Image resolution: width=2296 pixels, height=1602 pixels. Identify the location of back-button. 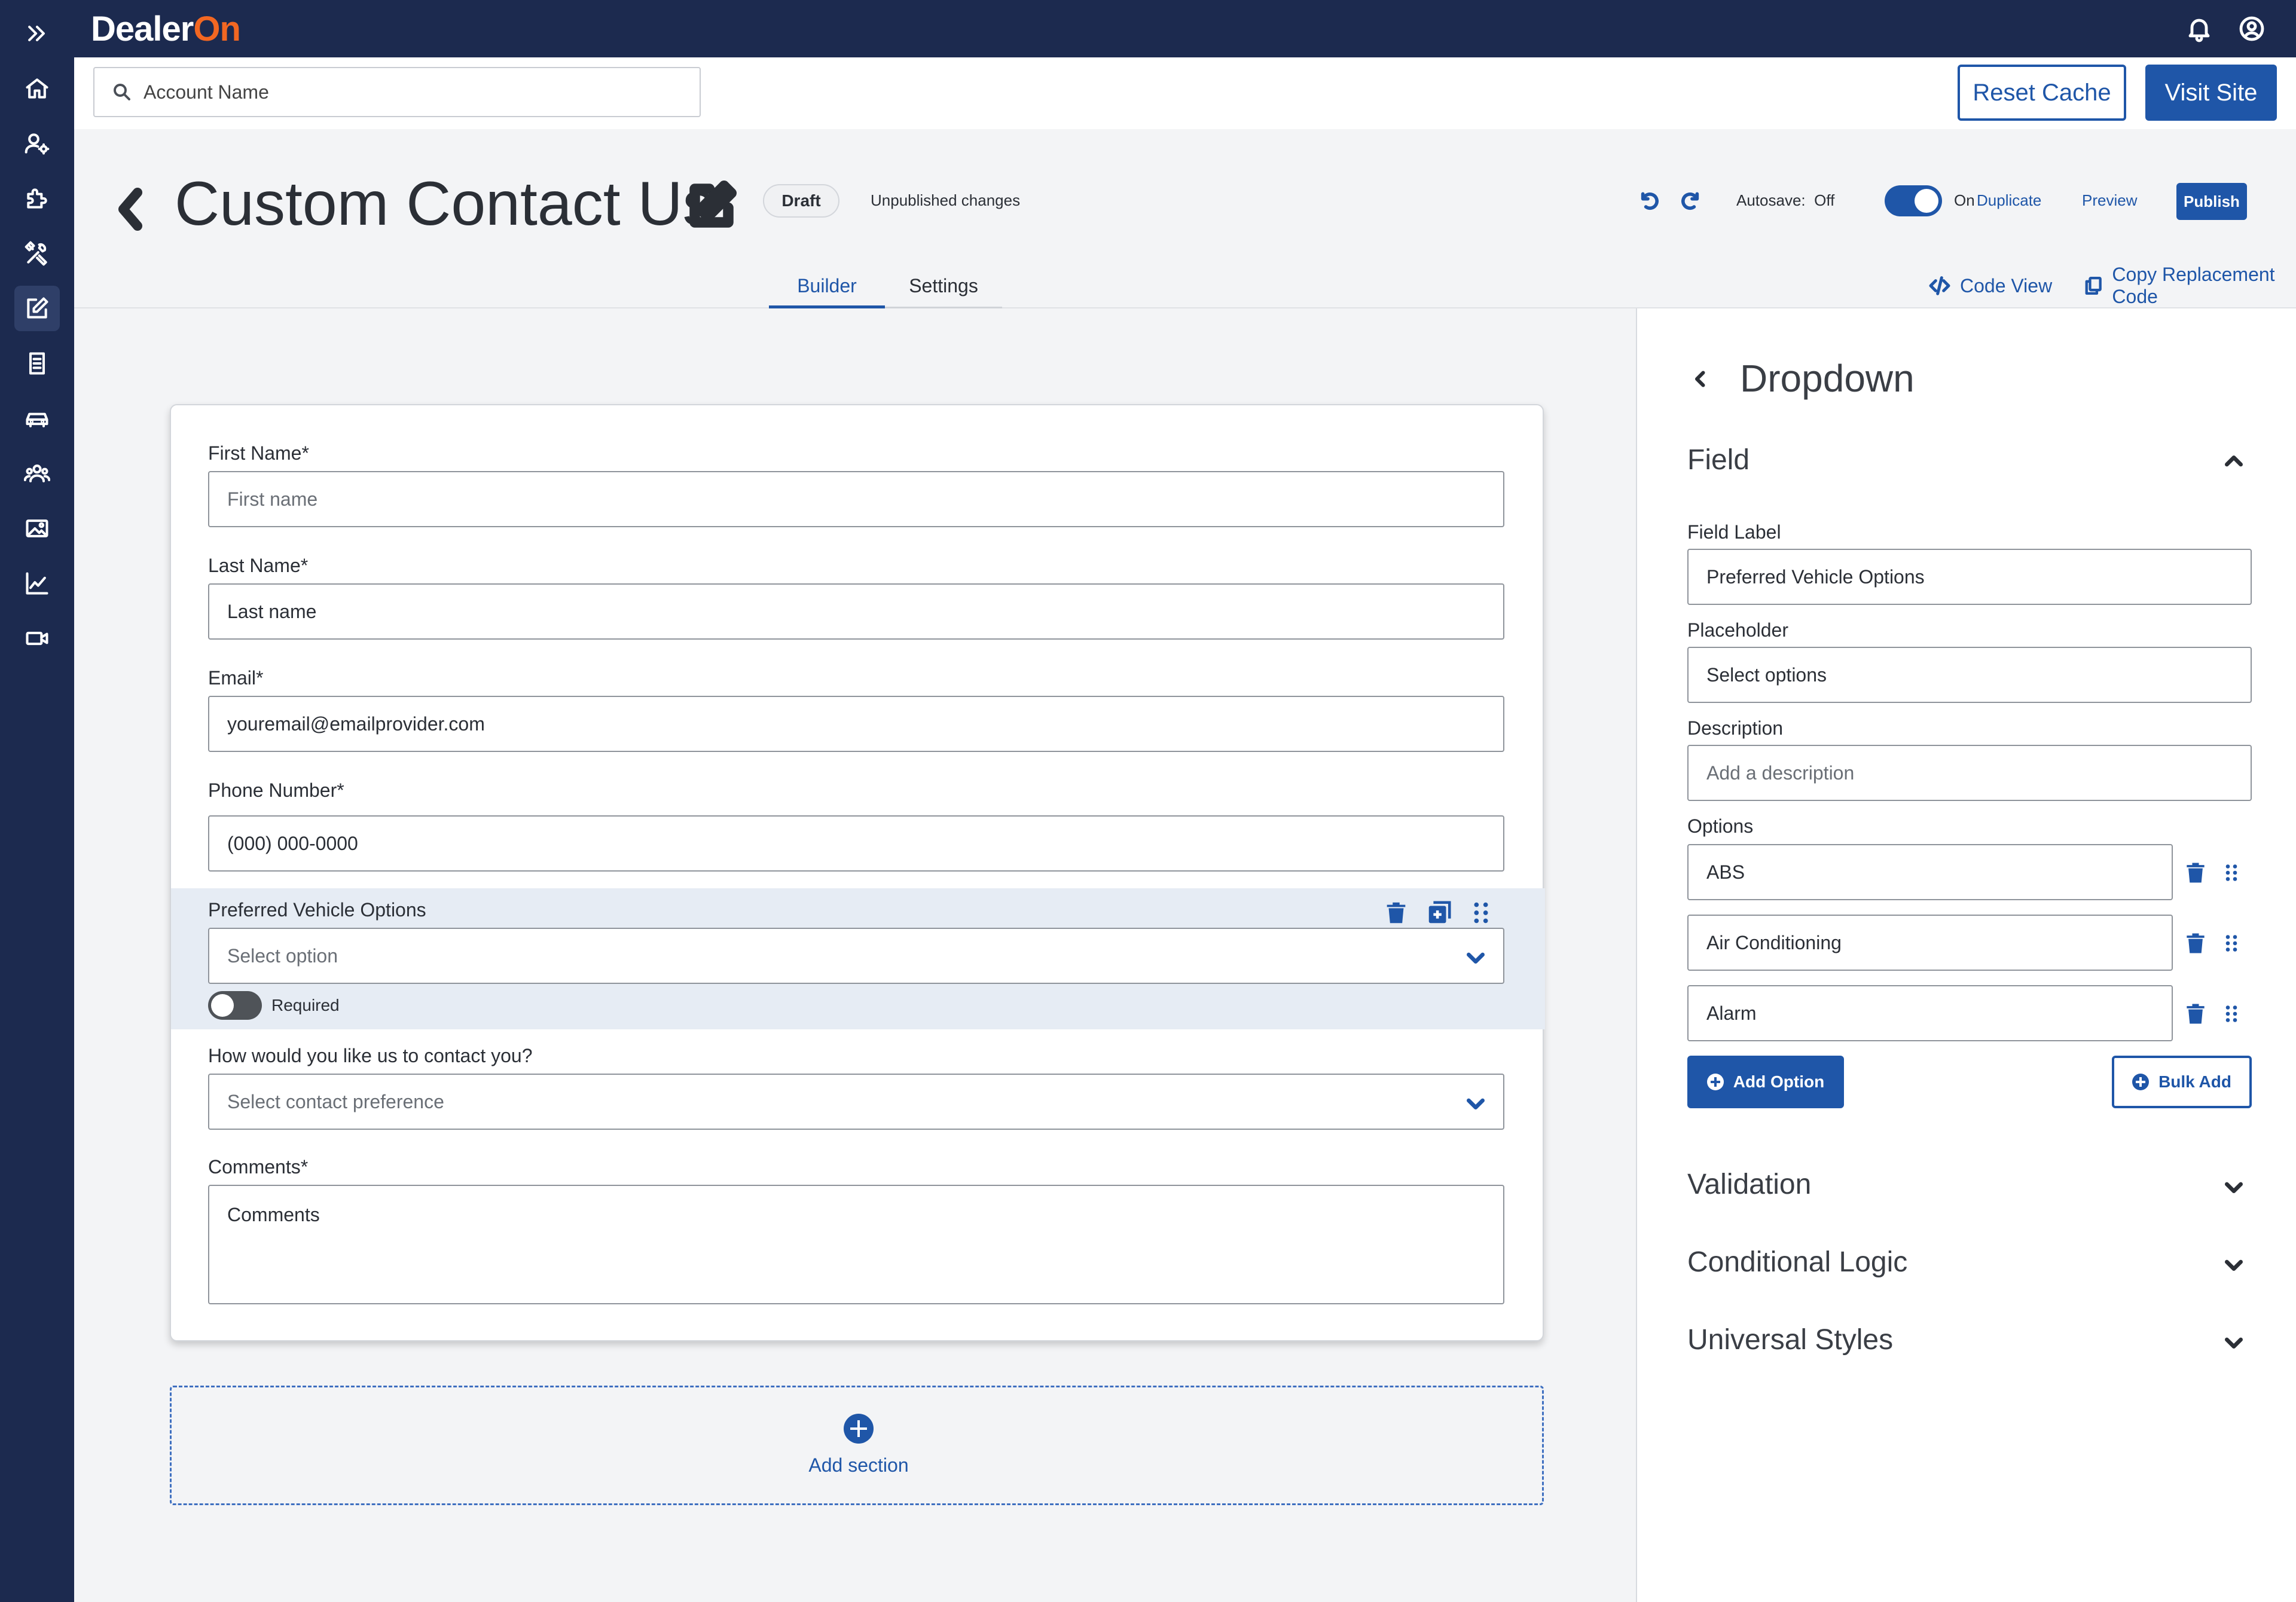
(130, 209).